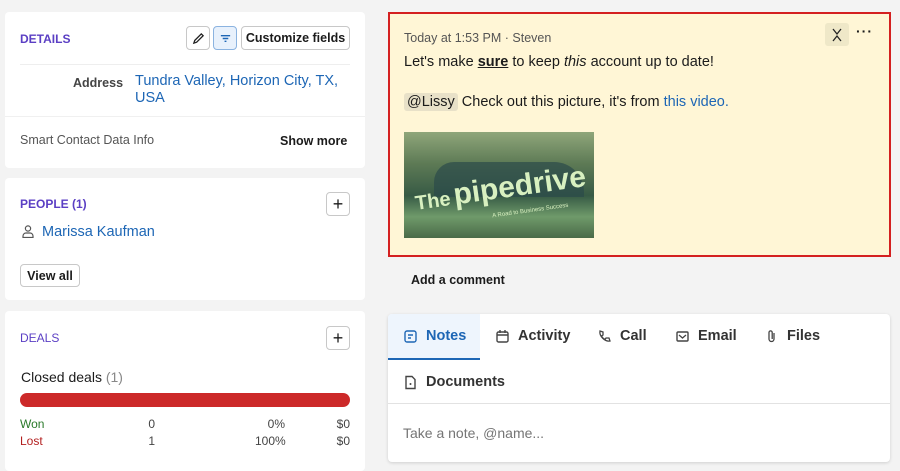 The height and width of the screenshot is (471, 900). Describe the element at coordinates (431, 102) in the screenshot. I see `mention-tag: @Lissy` at that location.